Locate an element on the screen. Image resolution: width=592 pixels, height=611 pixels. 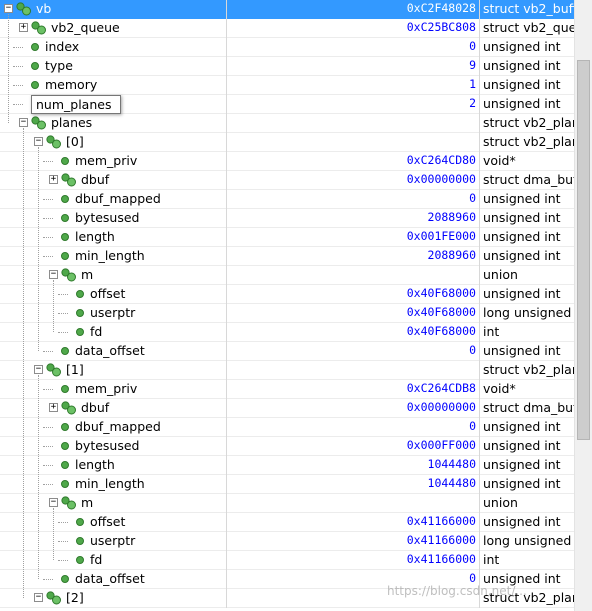
vertical-scrollbar is located at coordinates (583, 305).